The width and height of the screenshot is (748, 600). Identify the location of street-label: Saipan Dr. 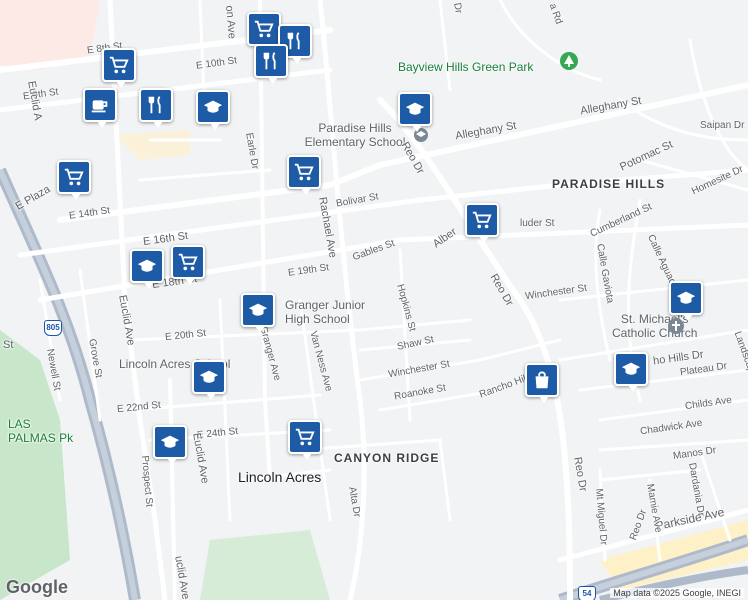
(722, 125).